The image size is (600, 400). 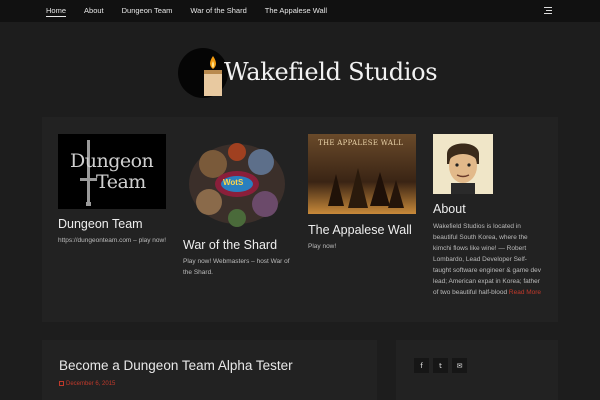 I want to click on card-title: About, so click(x=449, y=209).